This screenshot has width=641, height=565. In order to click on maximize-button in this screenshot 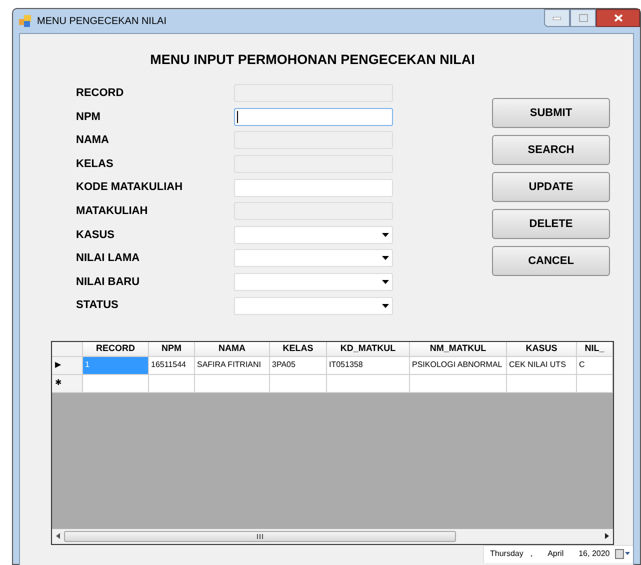, I will do `click(583, 18)`.